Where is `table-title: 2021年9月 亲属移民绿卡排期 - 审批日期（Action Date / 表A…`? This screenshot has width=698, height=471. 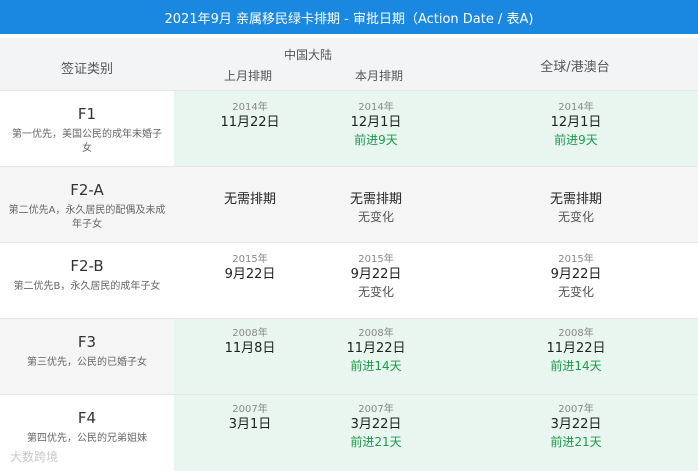 table-title: 2021年9月 亲属移民绿卡排期 - 审批日期（Action Date / 表A… is located at coordinates (349, 17).